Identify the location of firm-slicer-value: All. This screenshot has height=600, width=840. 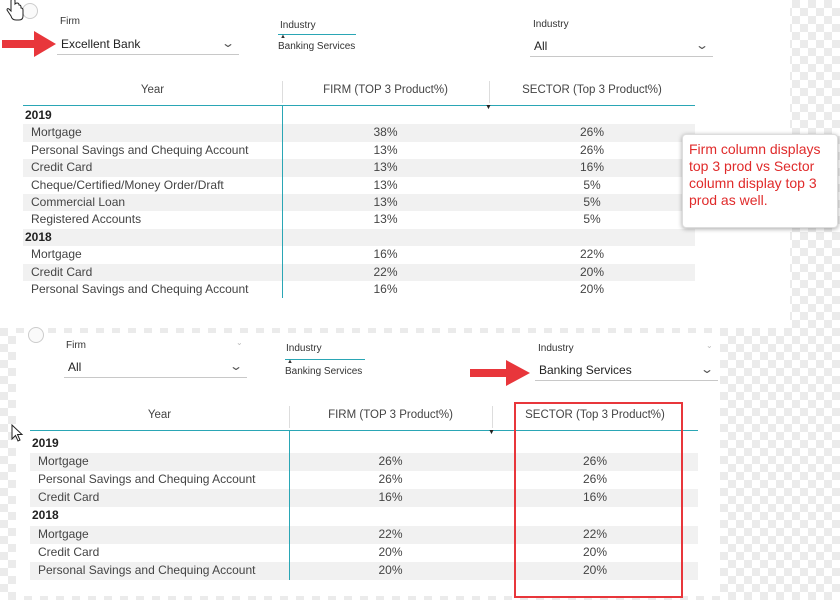
(75, 367).